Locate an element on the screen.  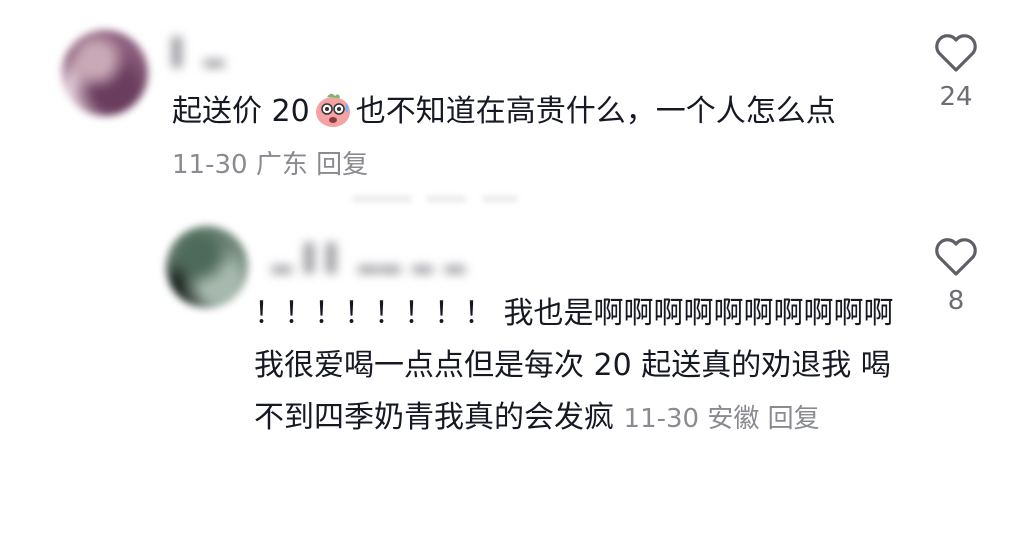
like-button: 8 is located at coordinates (956, 276).